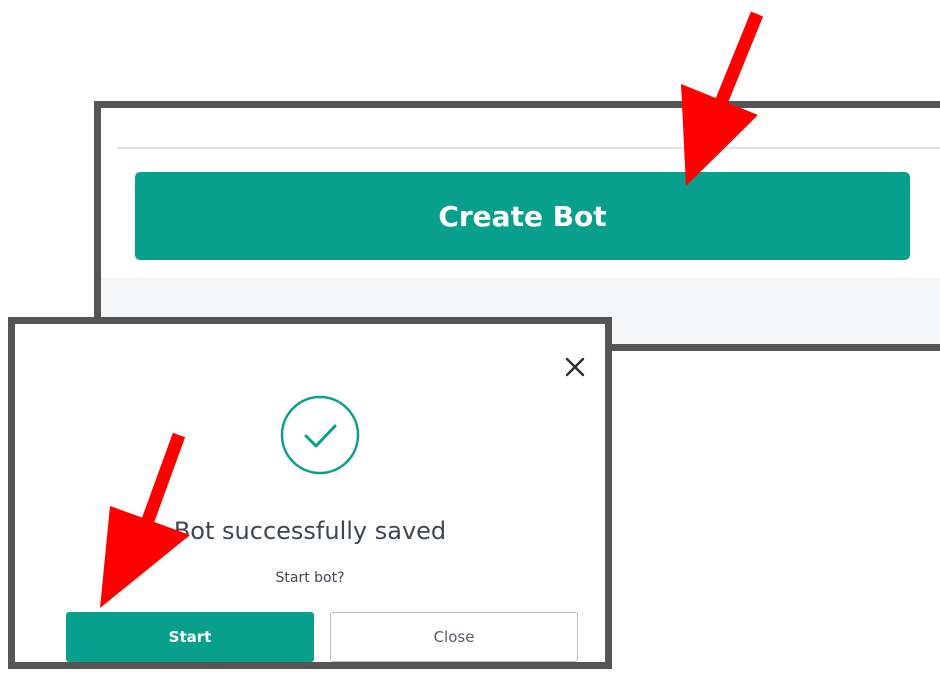 The image size is (940, 674). What do you see at coordinates (310, 531) in the screenshot?
I see `dialog-title: Bot successfully saved` at bounding box center [310, 531].